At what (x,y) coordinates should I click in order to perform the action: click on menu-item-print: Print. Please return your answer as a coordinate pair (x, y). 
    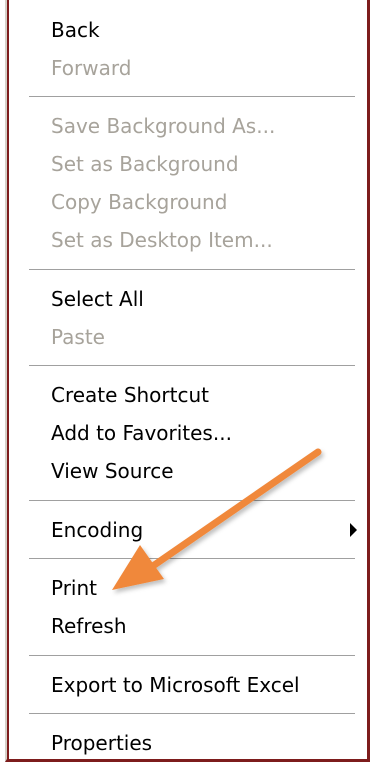
    Looking at the image, I should click on (187, 588).